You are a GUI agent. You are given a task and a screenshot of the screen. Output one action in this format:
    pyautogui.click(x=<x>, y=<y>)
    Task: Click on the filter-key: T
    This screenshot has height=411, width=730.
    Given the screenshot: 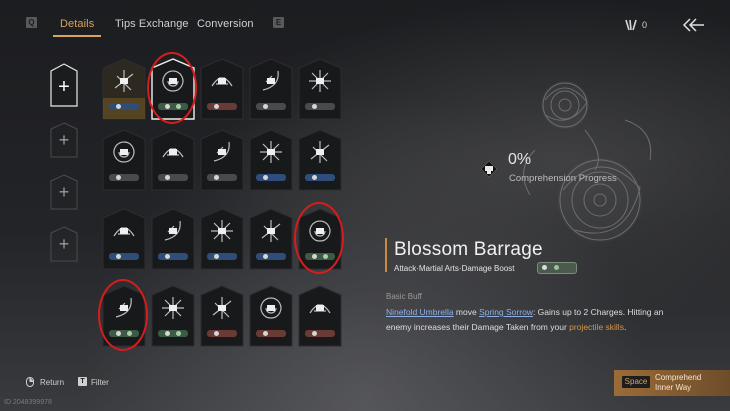 What is the action you would take?
    pyautogui.click(x=82, y=381)
    